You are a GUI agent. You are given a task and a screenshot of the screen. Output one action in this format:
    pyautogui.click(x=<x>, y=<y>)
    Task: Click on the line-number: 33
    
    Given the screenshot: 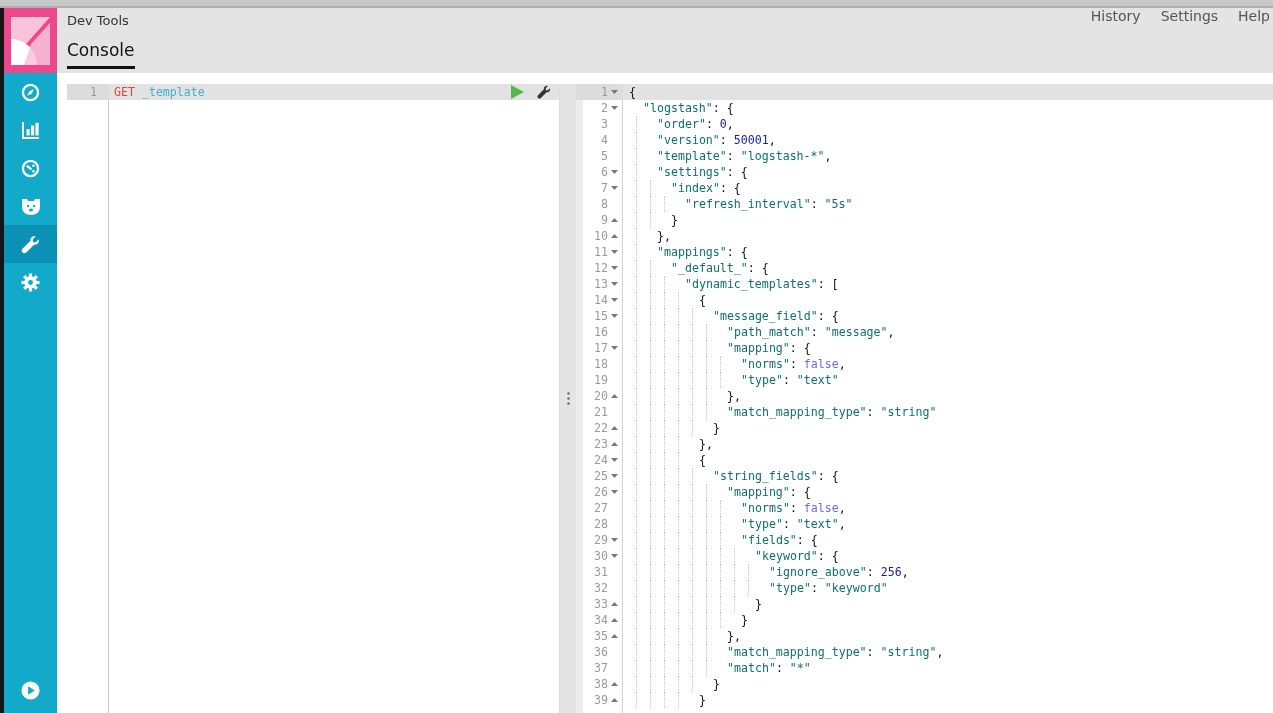 What is the action you would take?
    pyautogui.click(x=601, y=604)
    